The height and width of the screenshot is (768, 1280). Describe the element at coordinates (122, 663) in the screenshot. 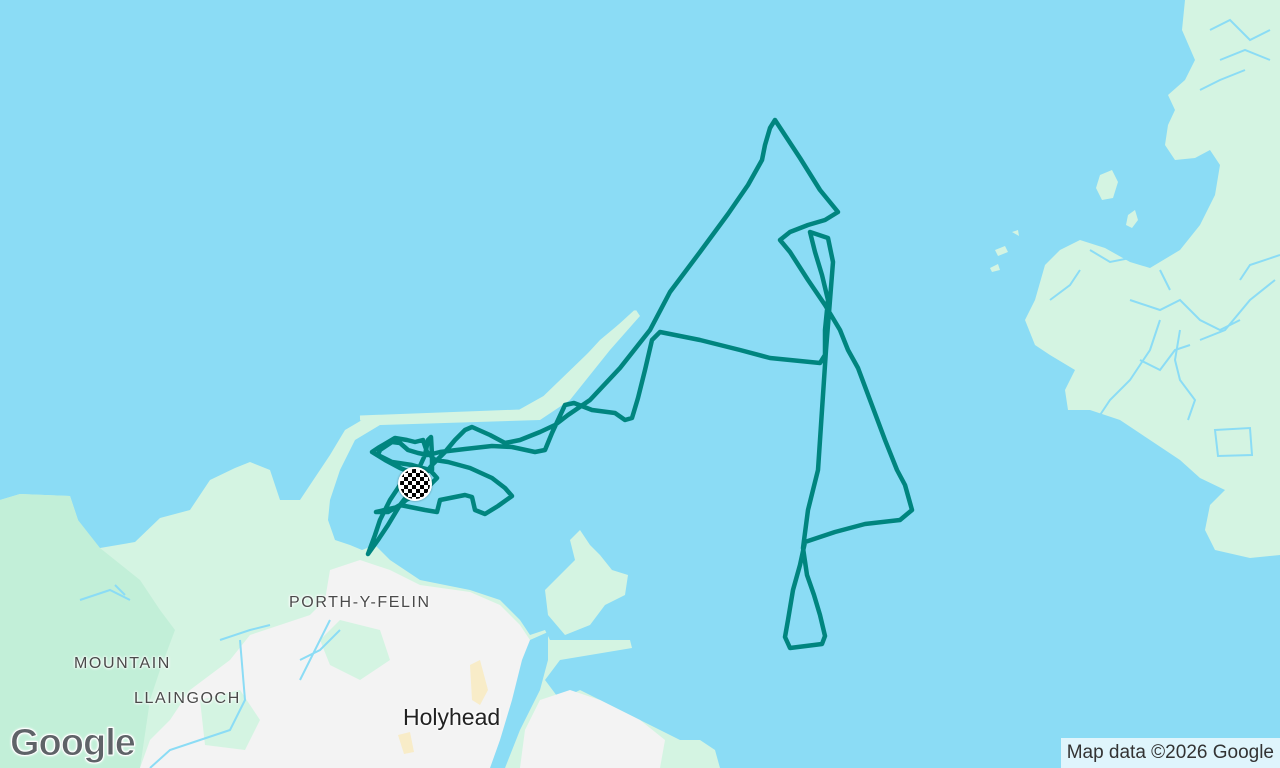

I see `place-label-mountain: MOUNTAIN` at that location.